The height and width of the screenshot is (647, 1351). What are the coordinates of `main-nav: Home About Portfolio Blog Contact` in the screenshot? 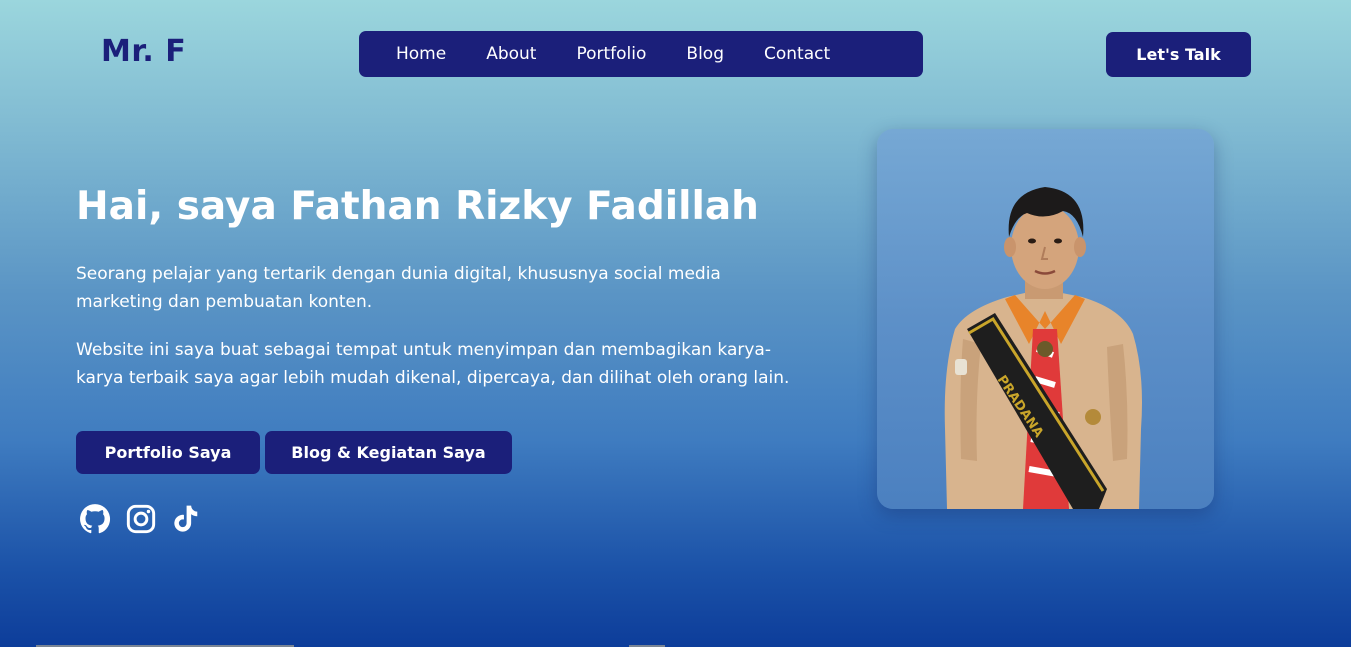 It's located at (641, 54).